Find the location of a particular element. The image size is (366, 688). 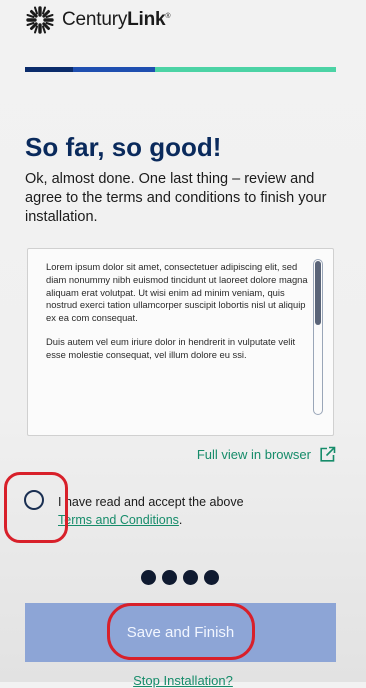

full-view-in-browser-link: Full view in browser is located at coordinates (266, 454).